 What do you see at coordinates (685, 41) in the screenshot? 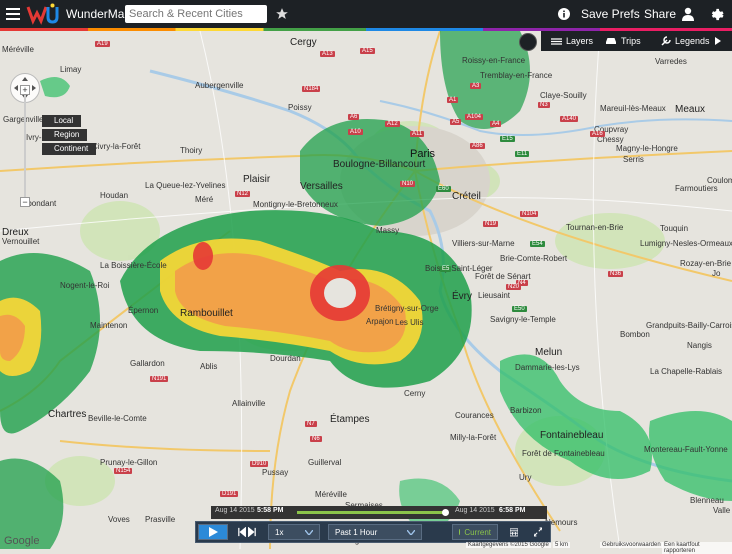
I see `legends-button: Legends` at bounding box center [685, 41].